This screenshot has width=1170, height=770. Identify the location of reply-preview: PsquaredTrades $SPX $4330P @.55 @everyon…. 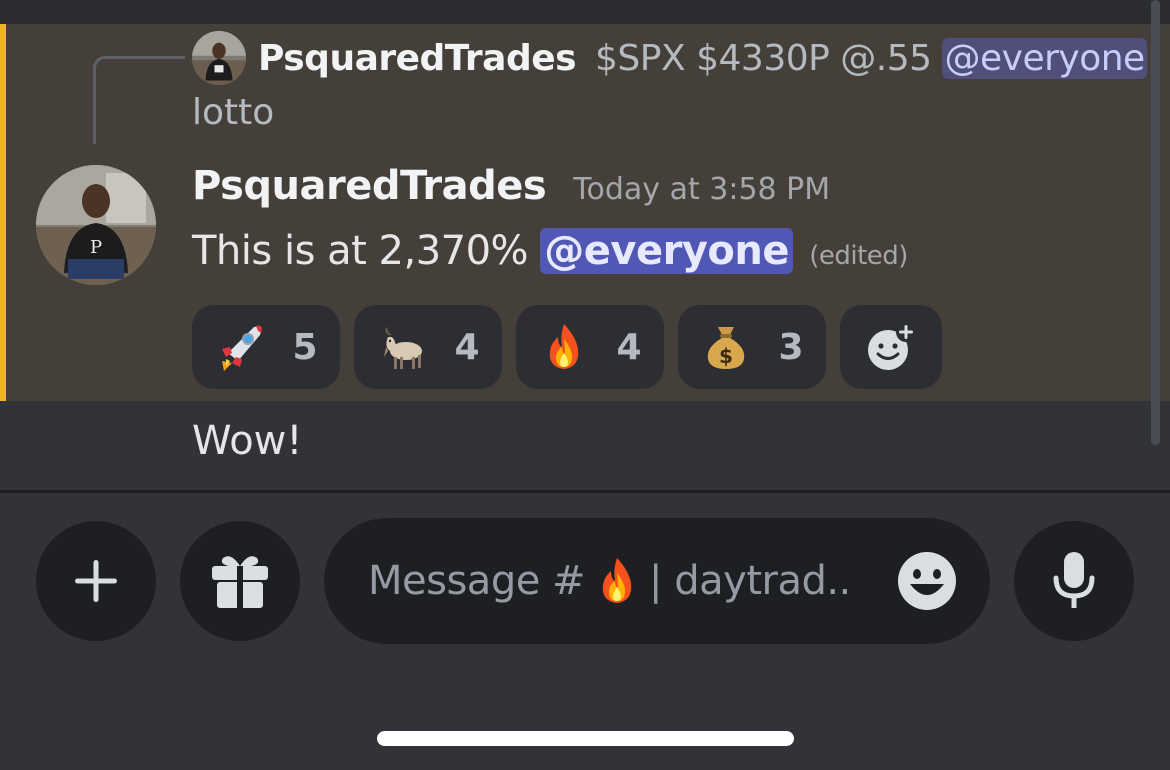
(708, 59).